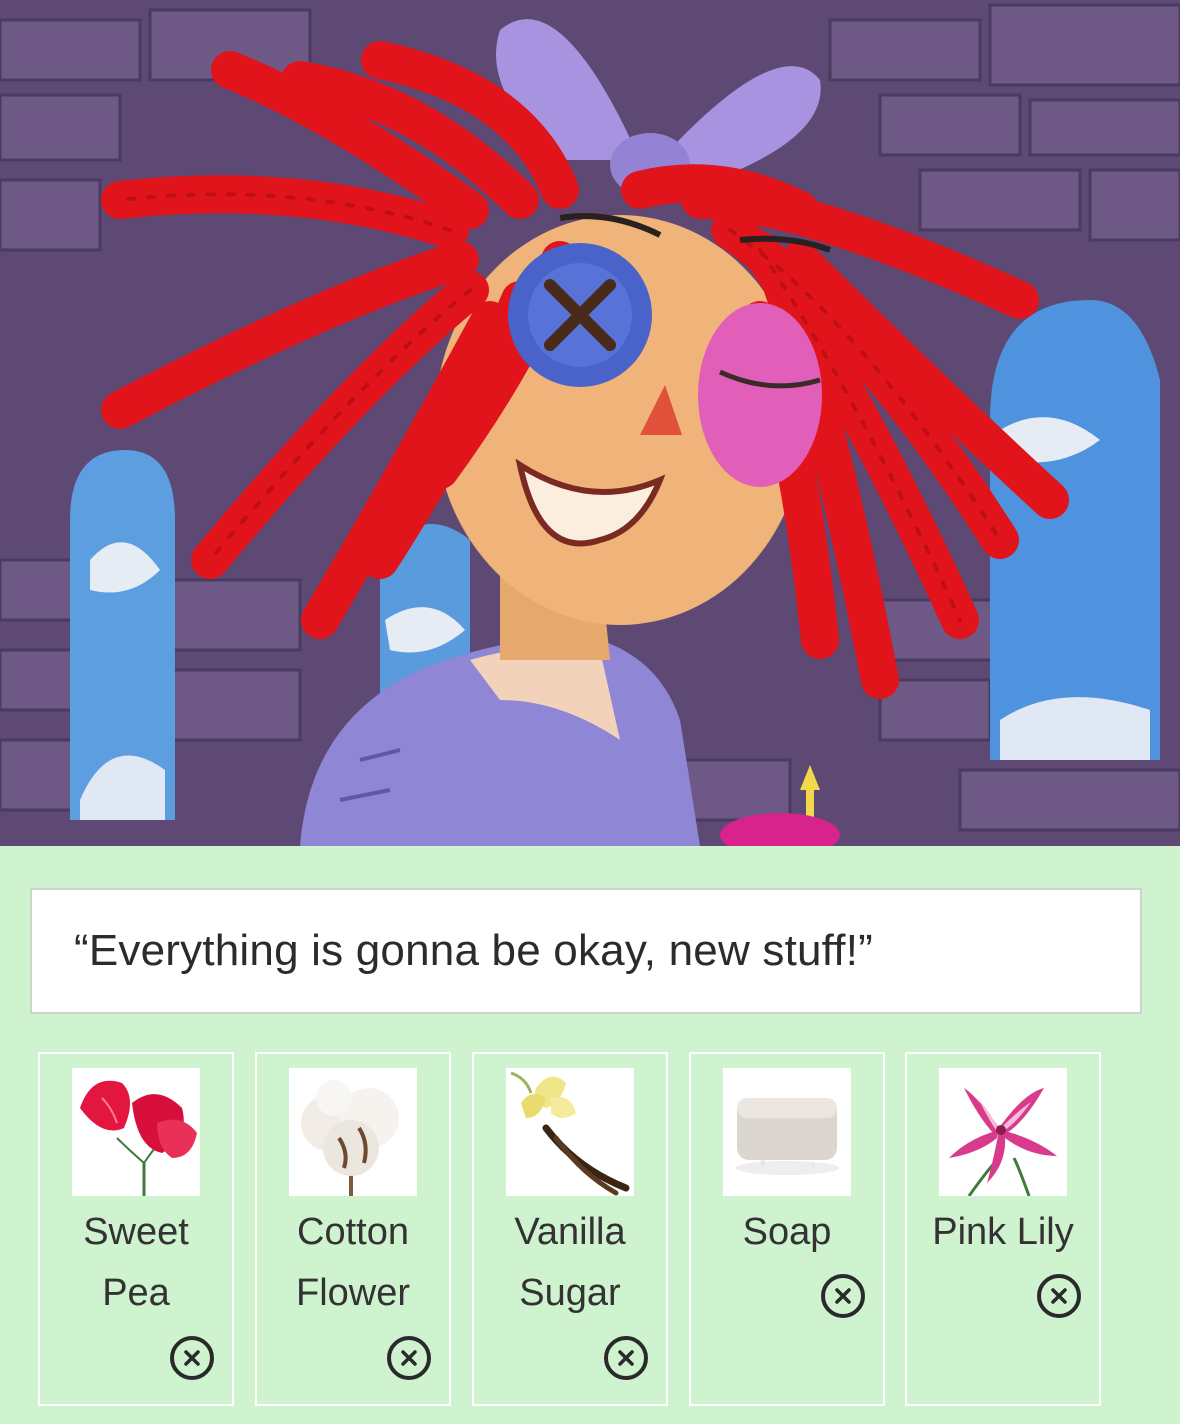 The image size is (1180, 1424). I want to click on scent-label: Sweet Pea, so click(136, 1262).